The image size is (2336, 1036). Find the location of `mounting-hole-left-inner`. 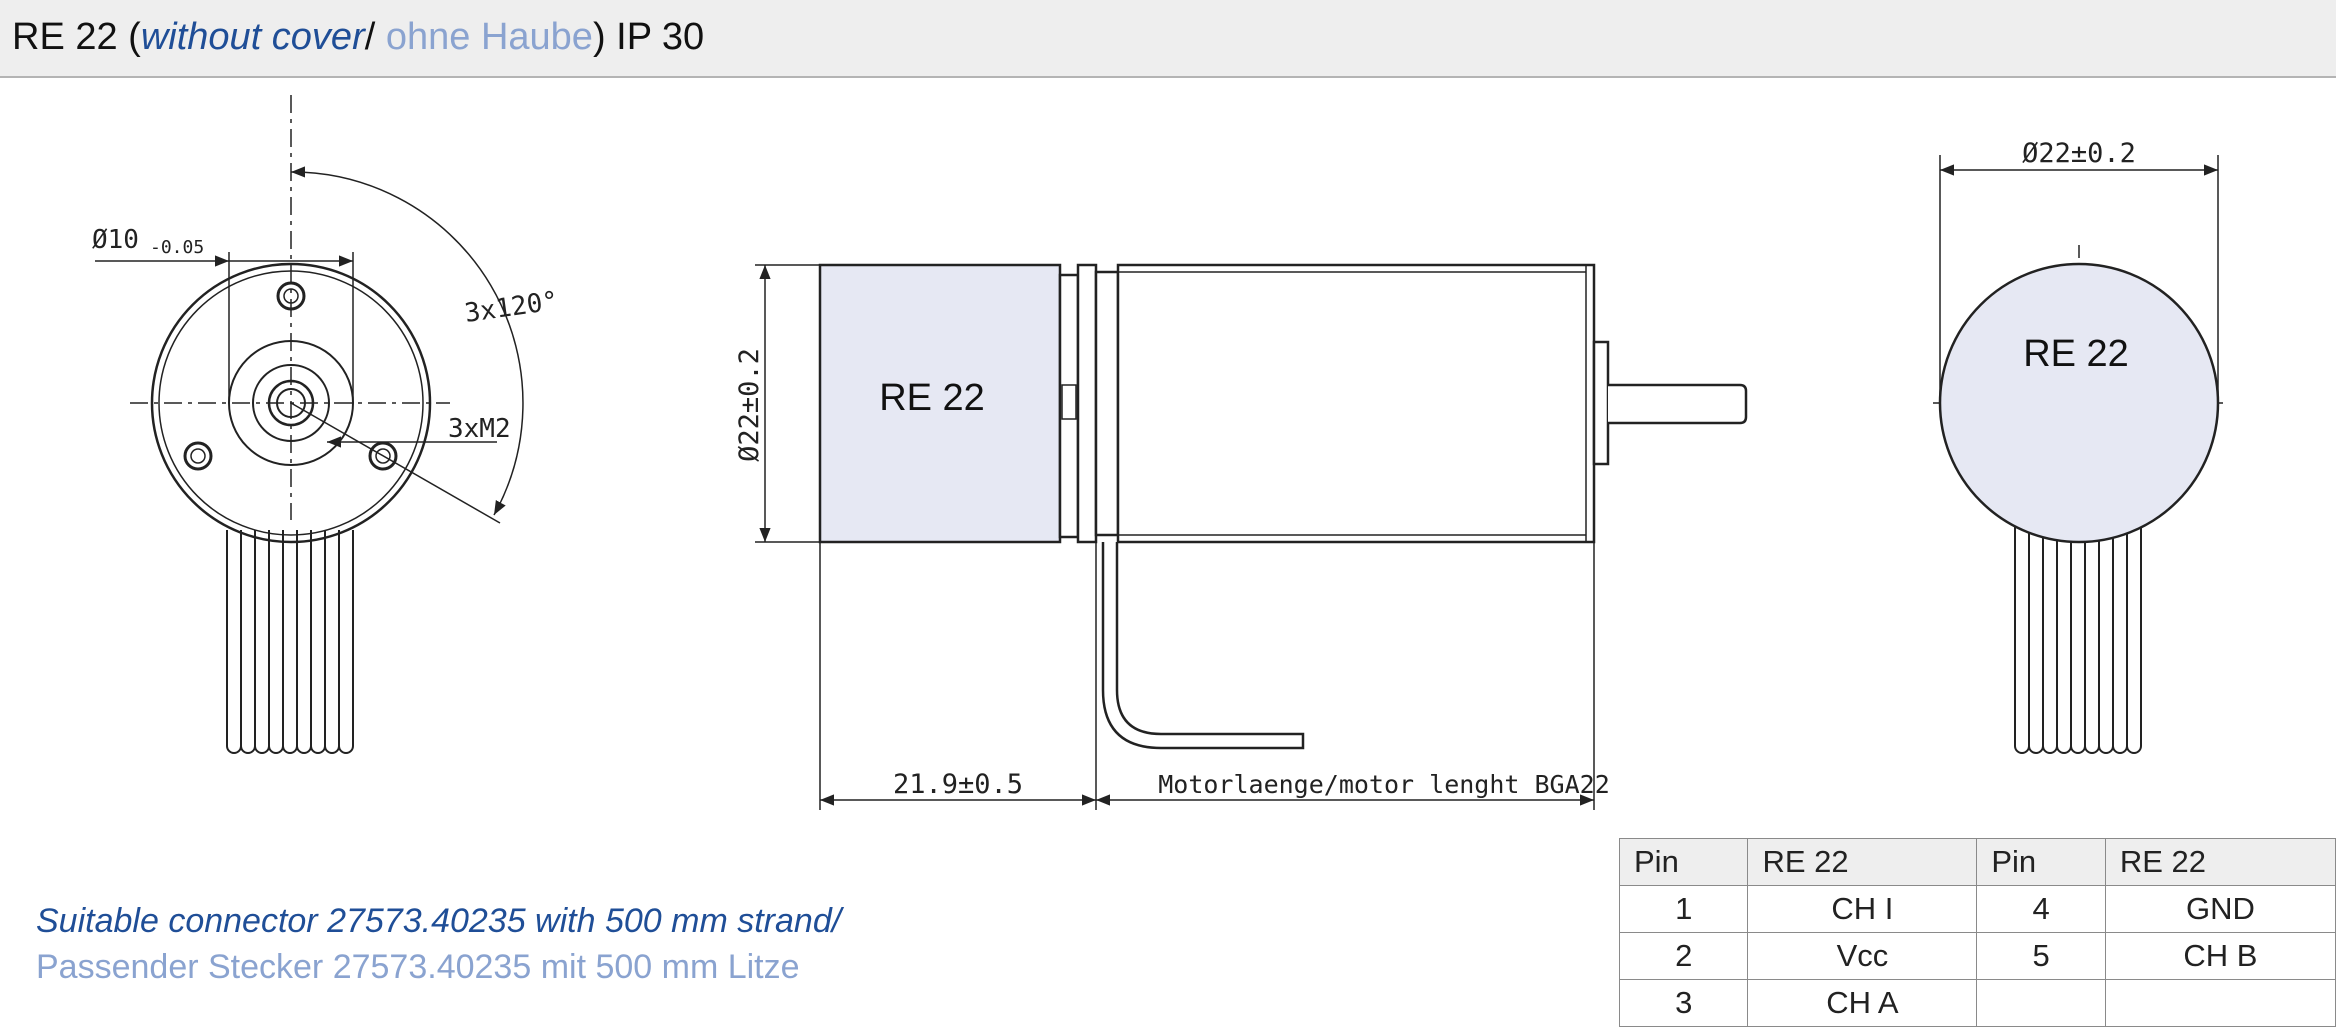

mounting-hole-left-inner is located at coordinates (198, 456).